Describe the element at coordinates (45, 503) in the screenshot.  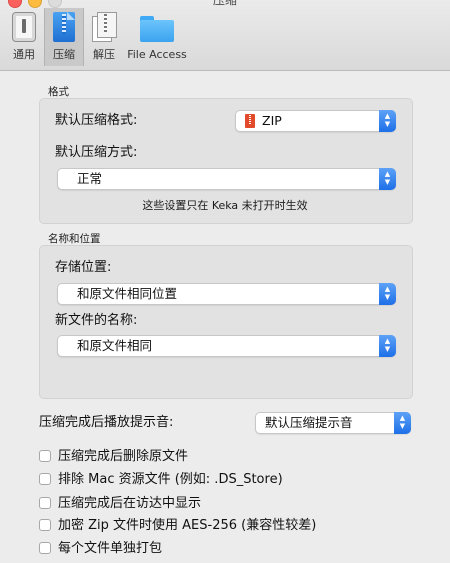
I see `show-in-finder-checkbox` at that location.